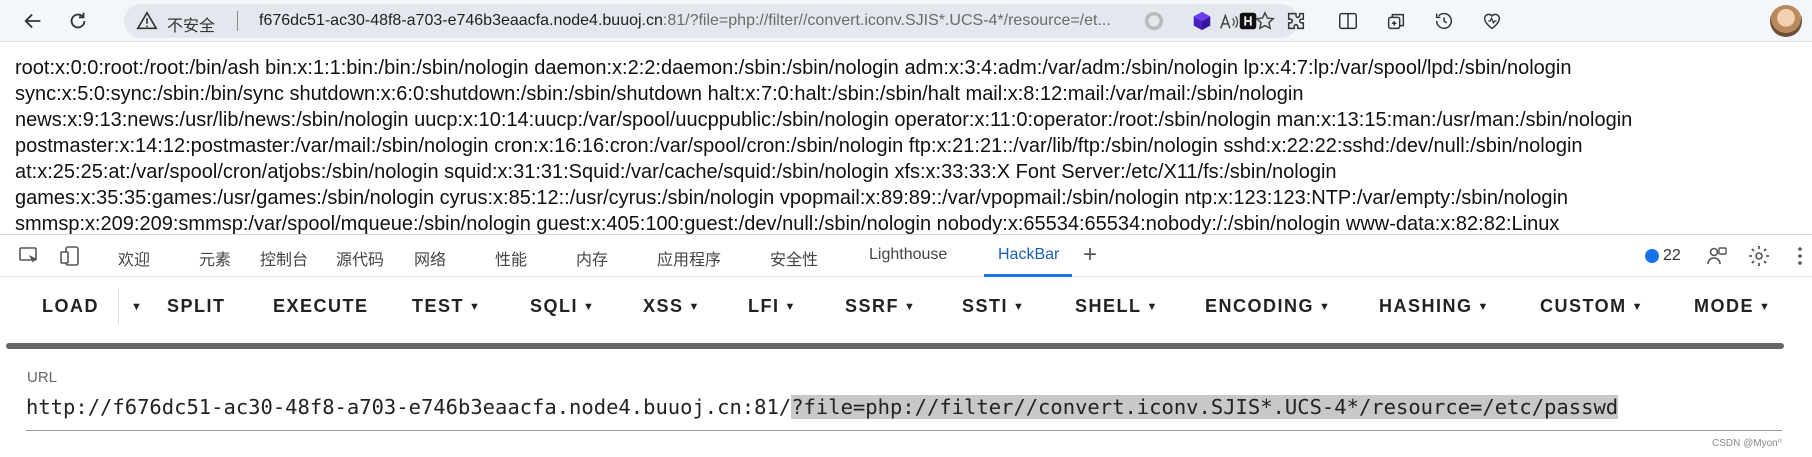 The height and width of the screenshot is (457, 1812). What do you see at coordinates (1260, 306) in the screenshot?
I see `encoding-label: ENCODING` at bounding box center [1260, 306].